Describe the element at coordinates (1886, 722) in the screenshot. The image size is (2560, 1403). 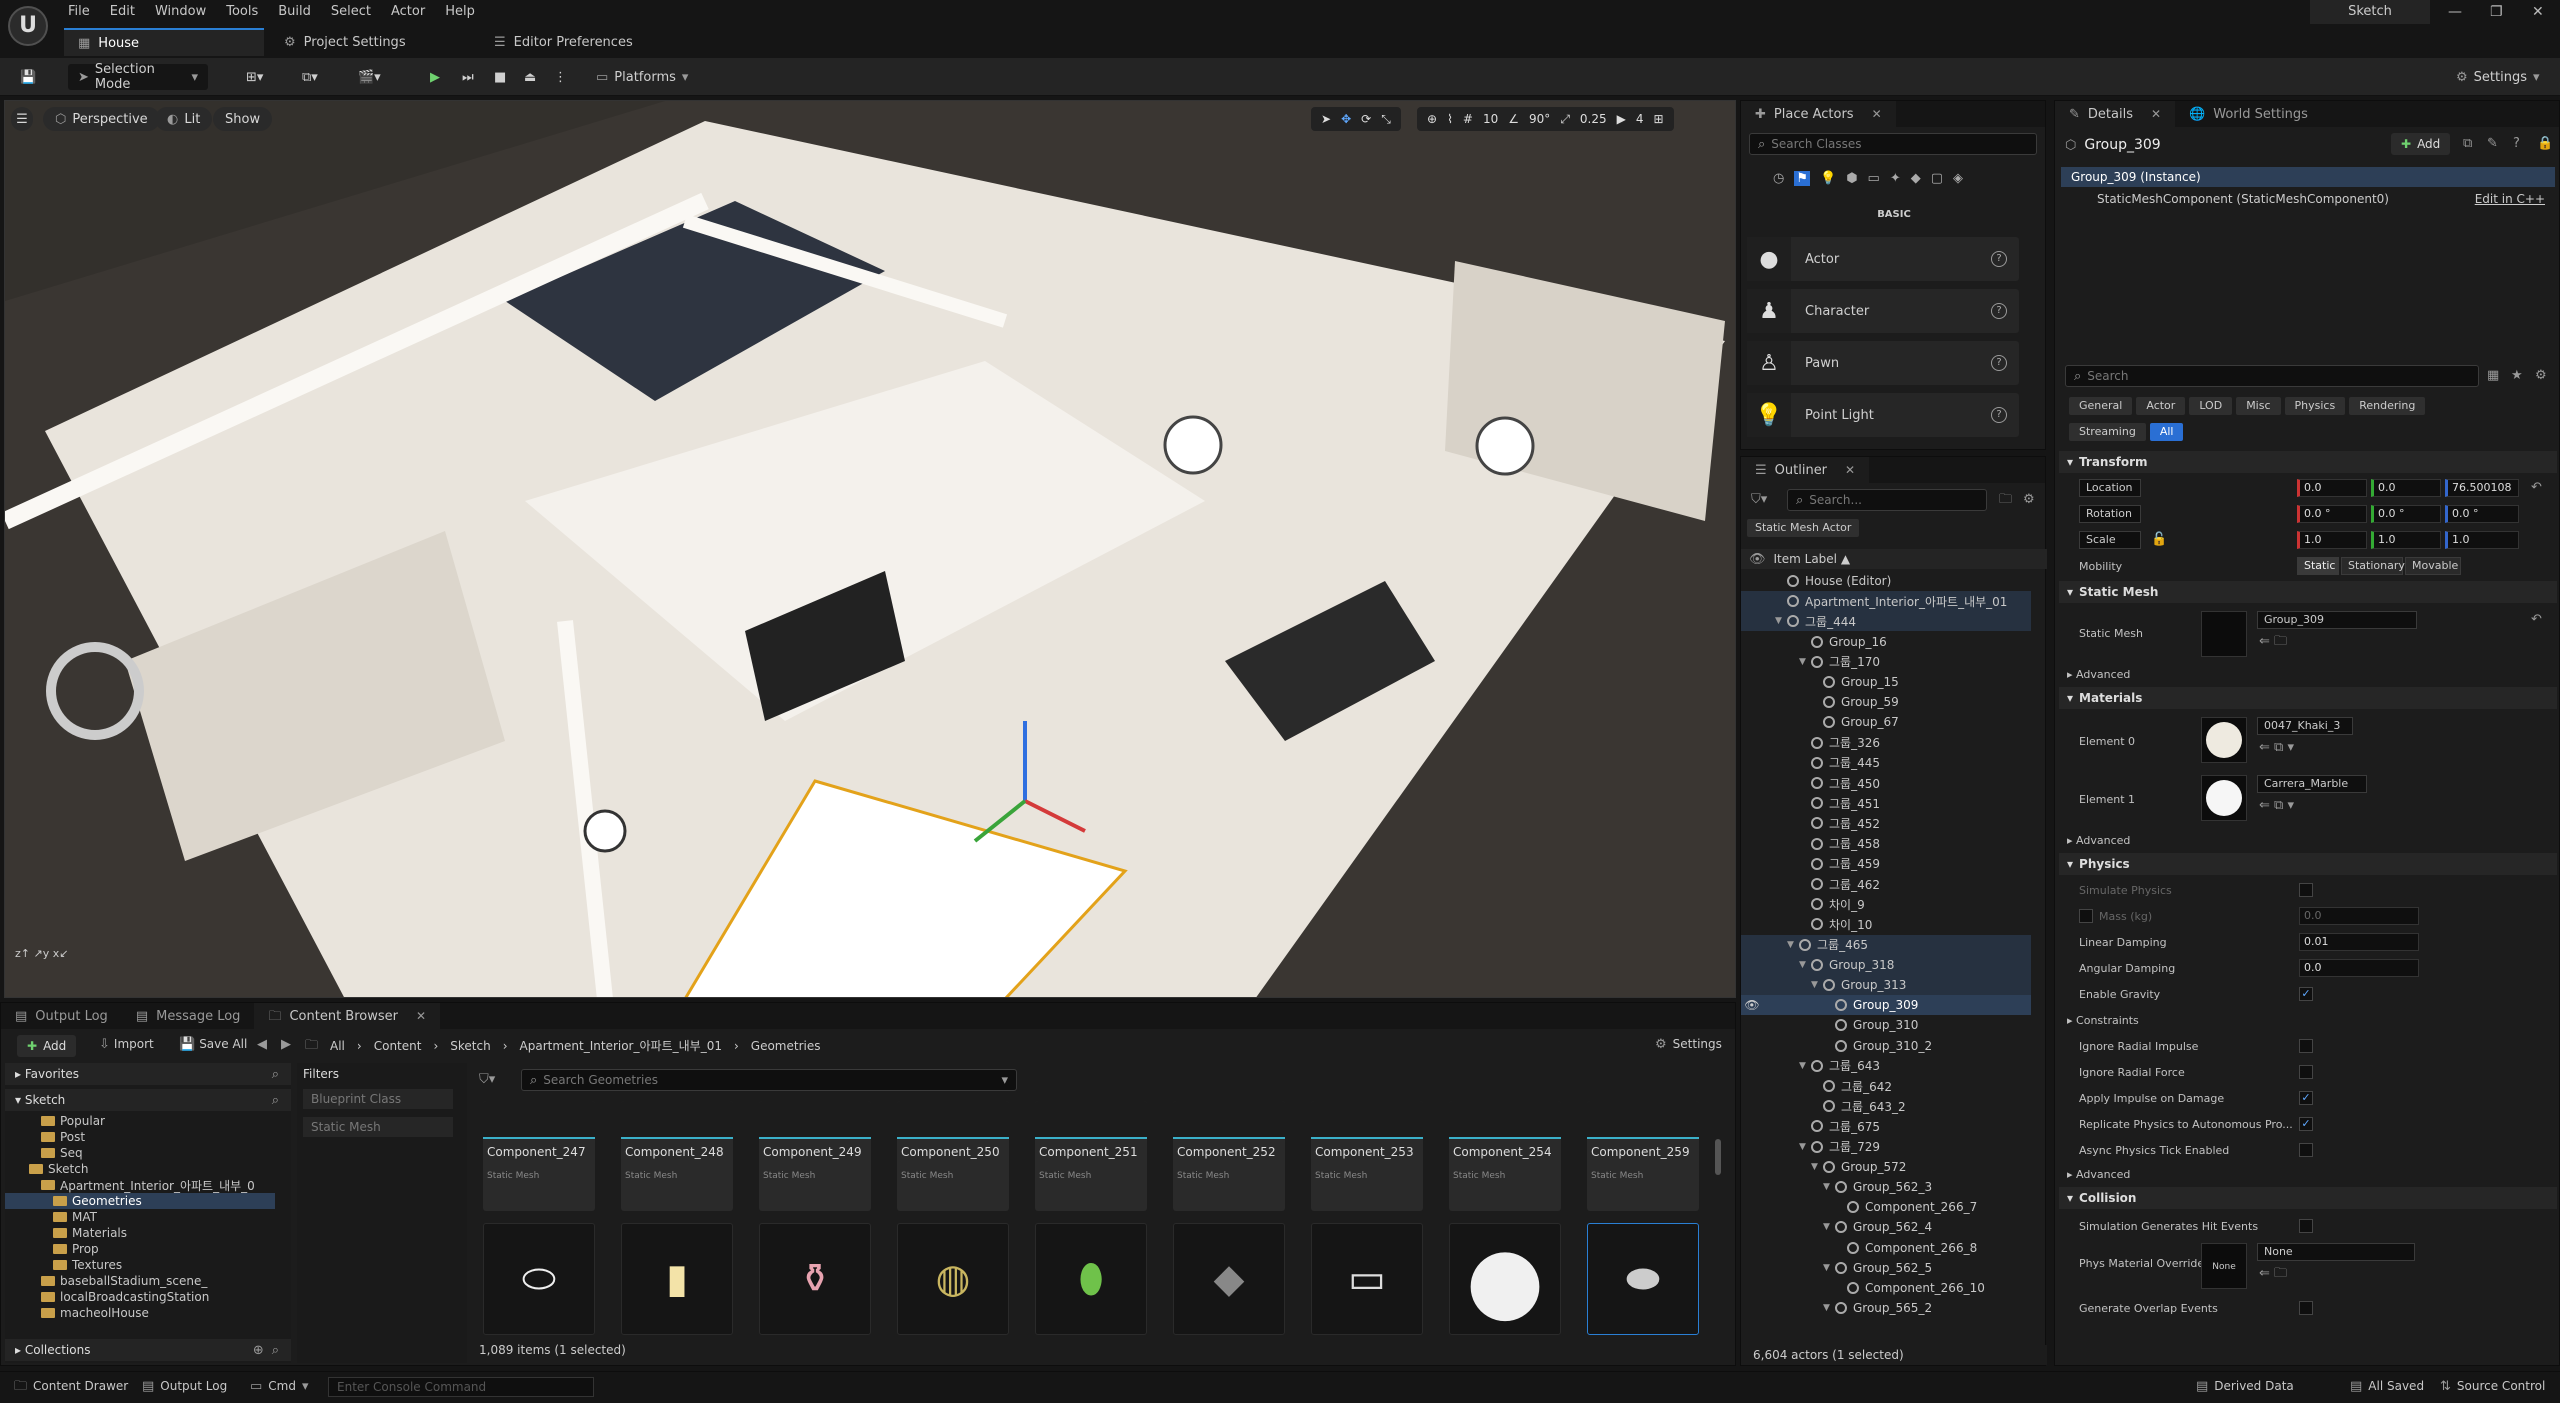
I see `outliner-row: Group_67` at that location.